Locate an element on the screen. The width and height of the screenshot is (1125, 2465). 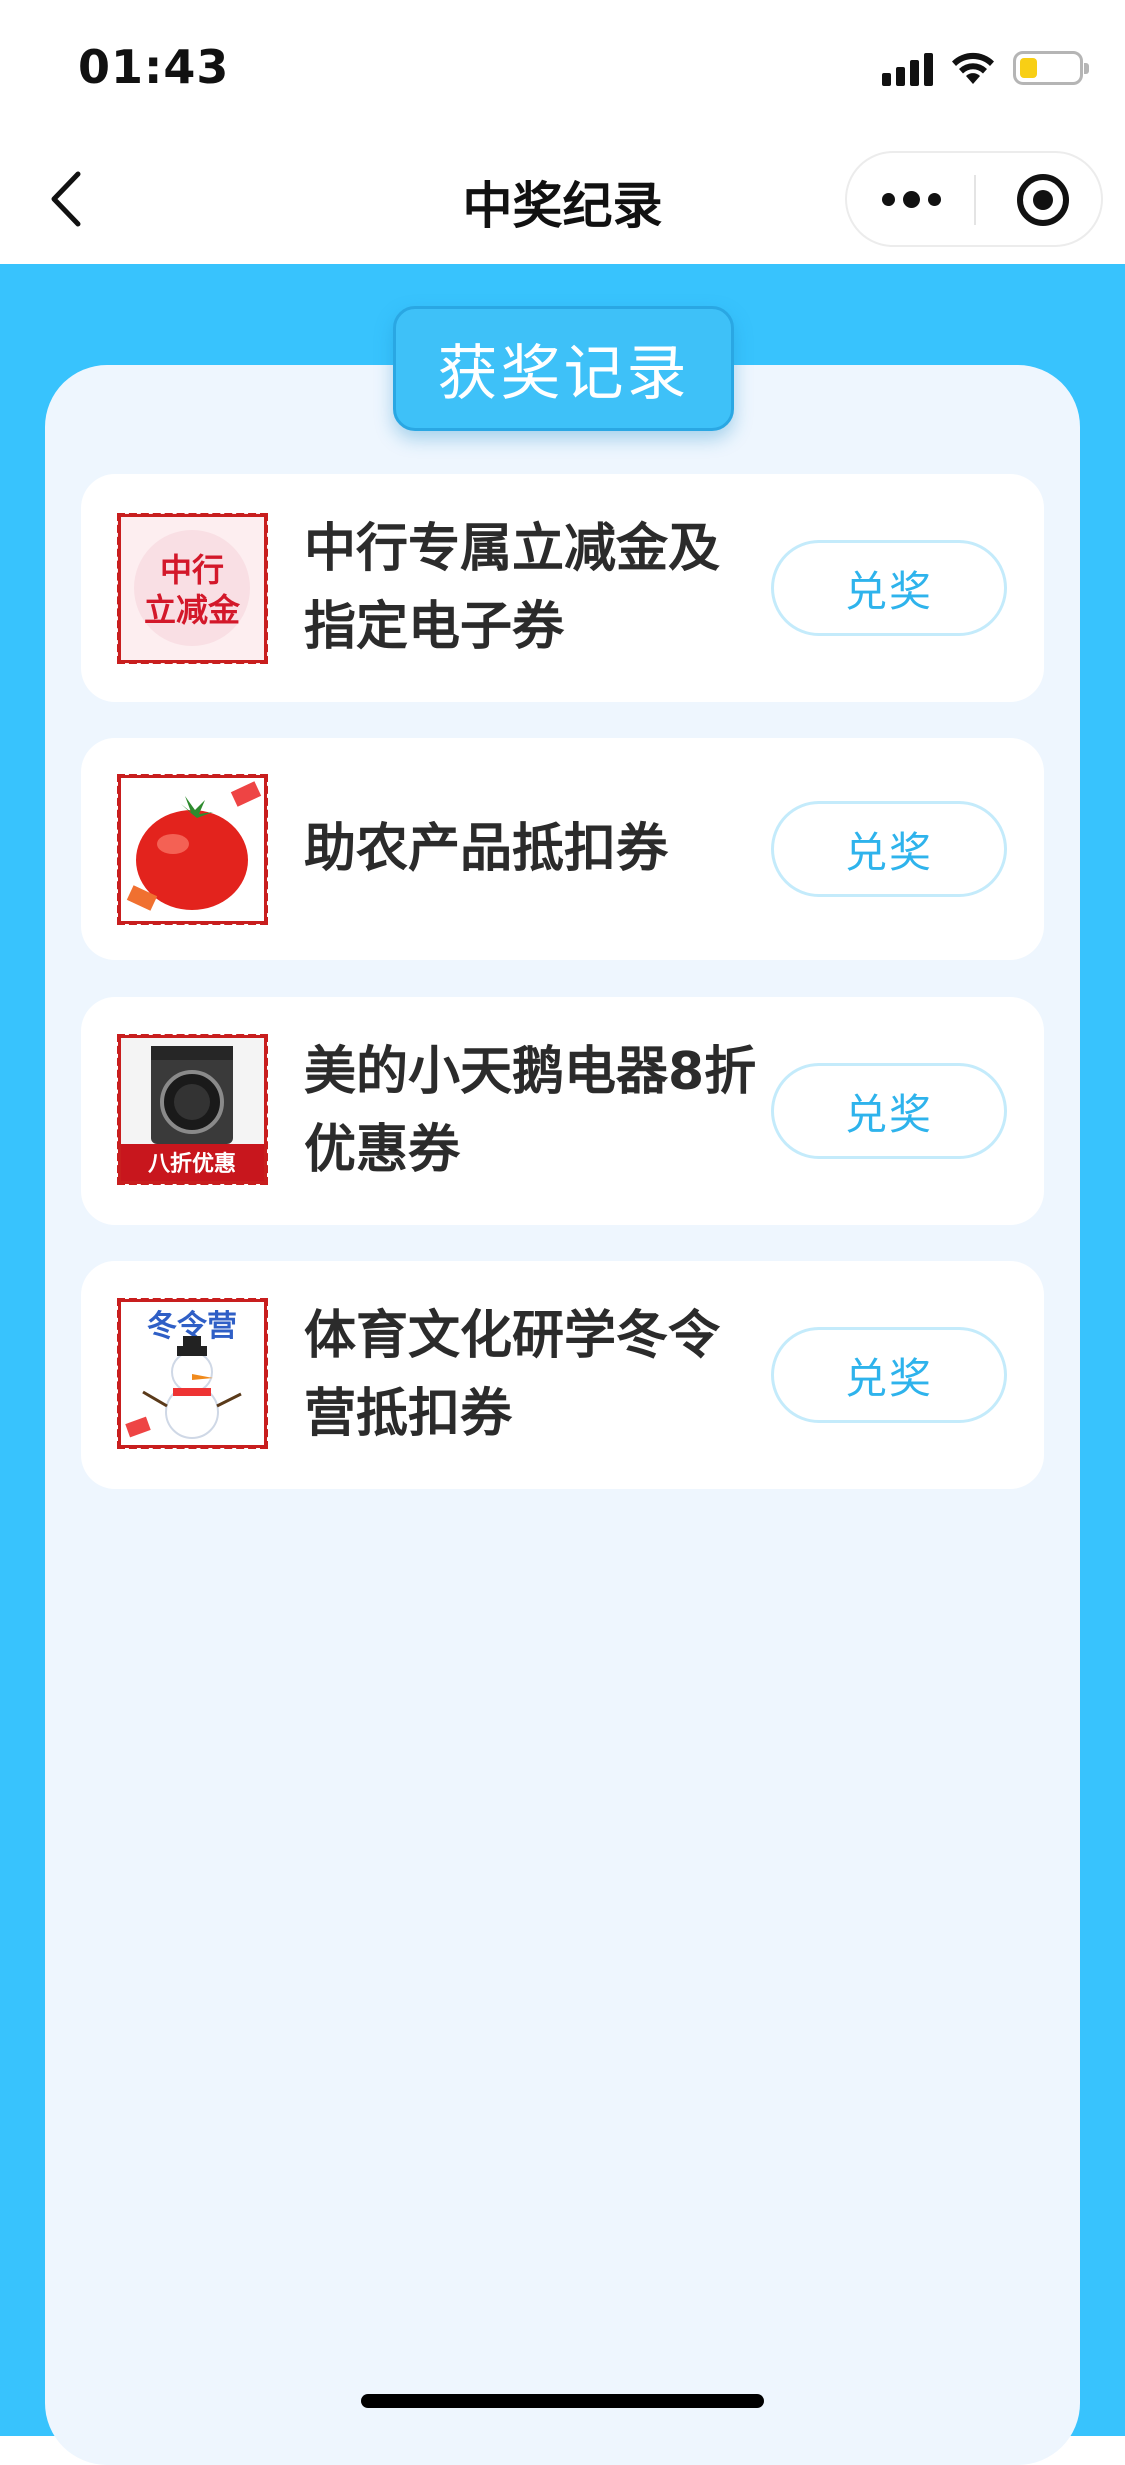
capsule-divider is located at coordinates (975, 200).